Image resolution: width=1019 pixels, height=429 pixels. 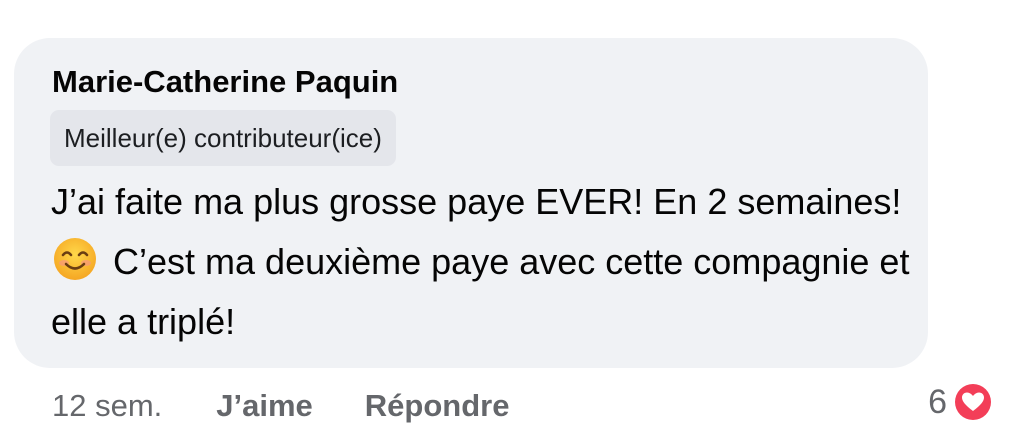 I want to click on like-button: J’aime, so click(x=264, y=406).